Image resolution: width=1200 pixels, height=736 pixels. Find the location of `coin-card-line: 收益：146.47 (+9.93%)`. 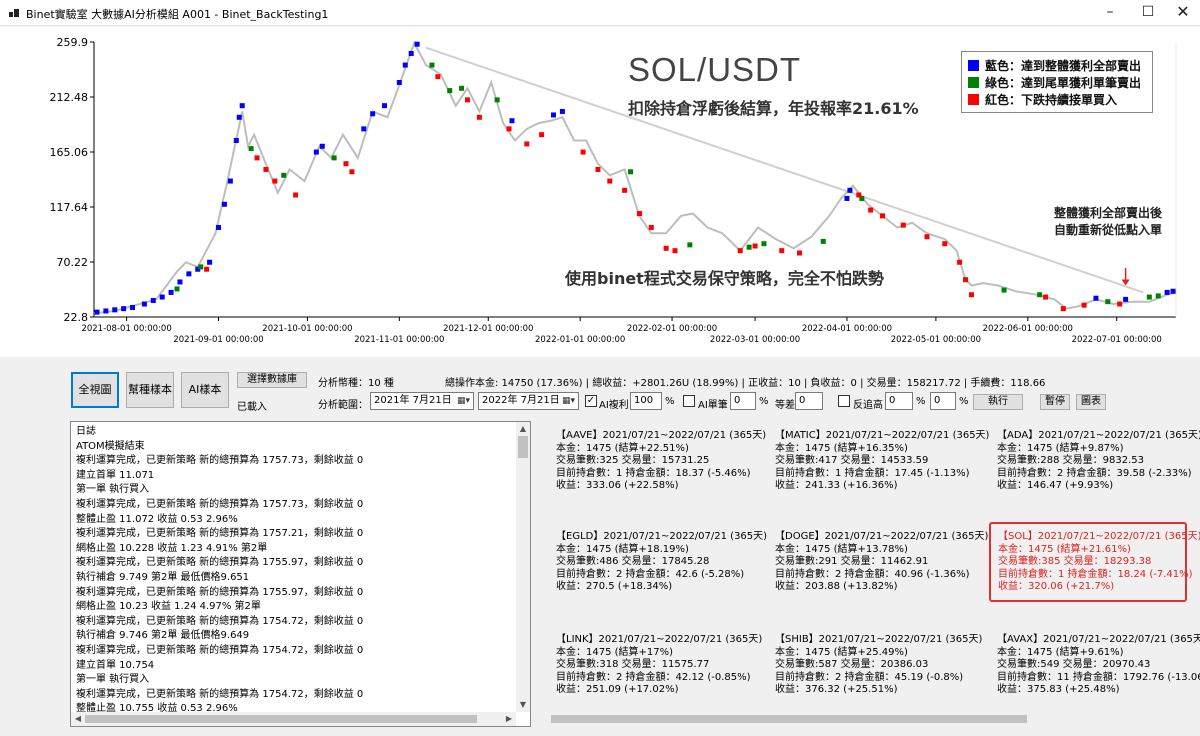

coin-card-line: 收益：146.47 (+9.93%) is located at coordinates (1055, 485).